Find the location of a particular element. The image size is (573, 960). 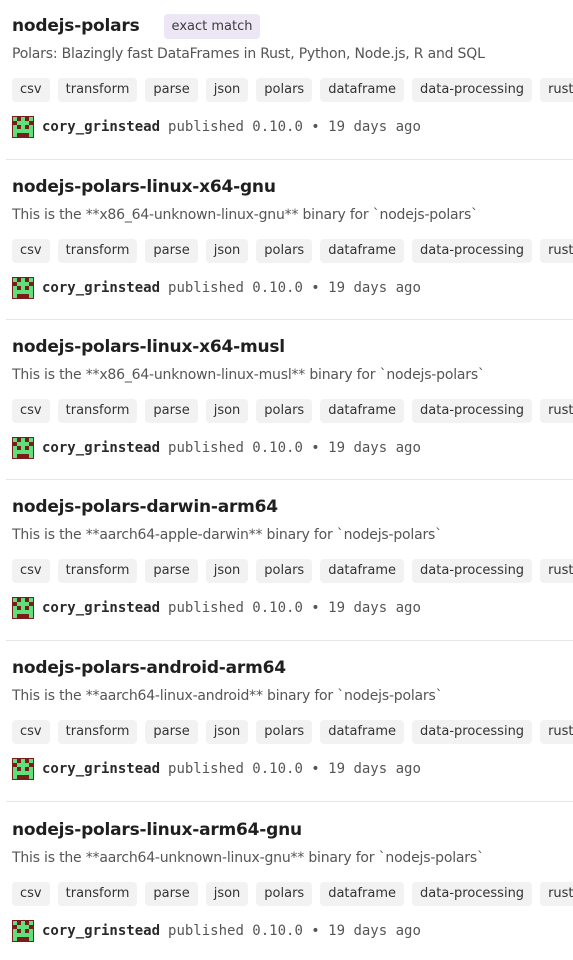

package-name-link: nodejs-polars-linux-x64-musl is located at coordinates (148, 347).